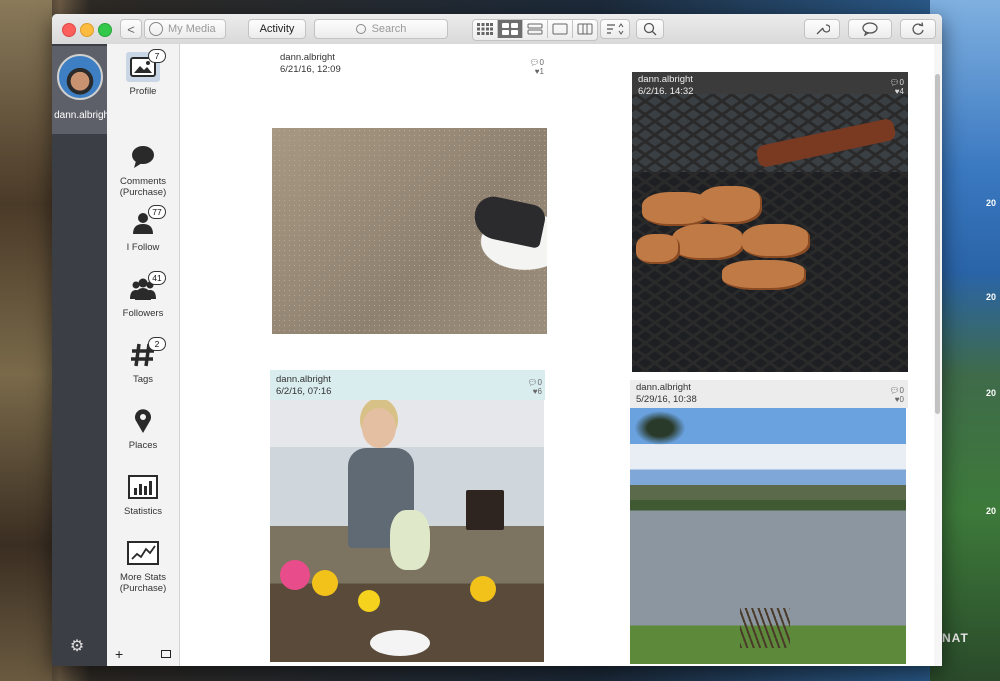  I want to click on notification-badge: 41, so click(157, 278).